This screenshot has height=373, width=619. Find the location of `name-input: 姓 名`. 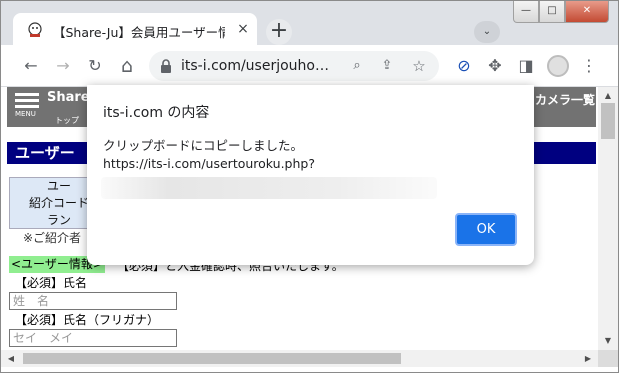

name-input: 姓 名 is located at coordinates (93, 301).